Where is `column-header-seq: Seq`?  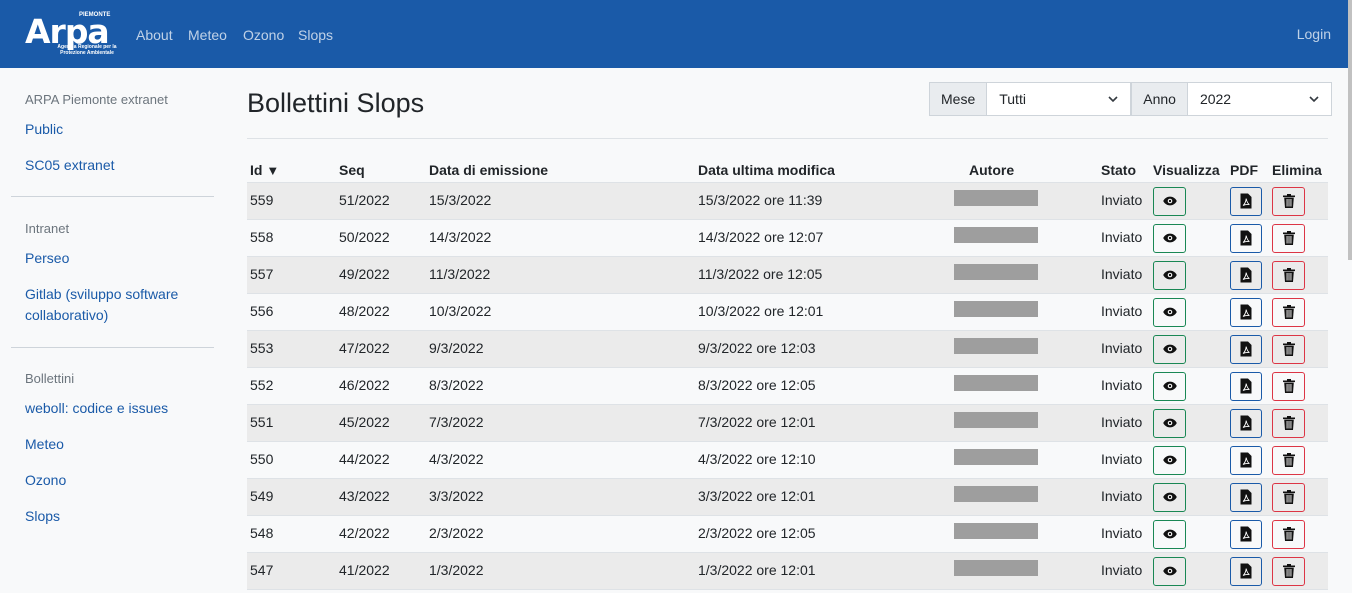
column-header-seq: Seq is located at coordinates (381, 169).